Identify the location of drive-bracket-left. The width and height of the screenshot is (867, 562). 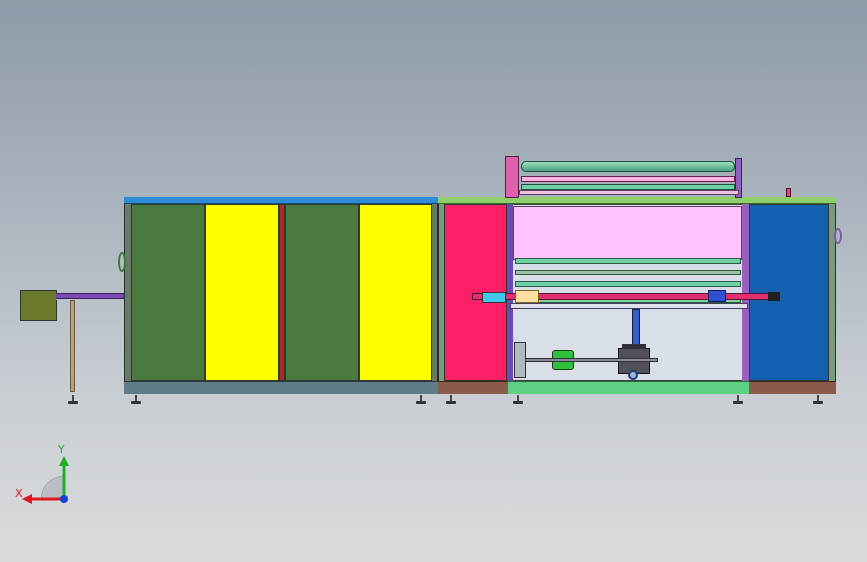
(520, 360).